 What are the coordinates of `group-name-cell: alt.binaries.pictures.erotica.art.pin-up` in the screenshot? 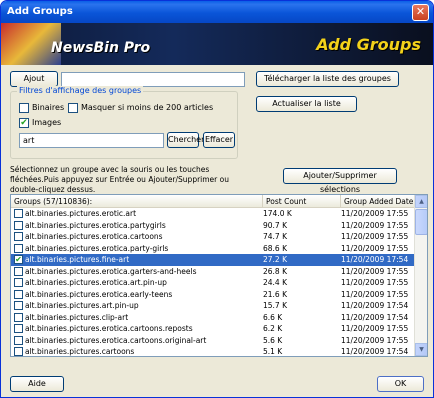 It's located at (96, 282).